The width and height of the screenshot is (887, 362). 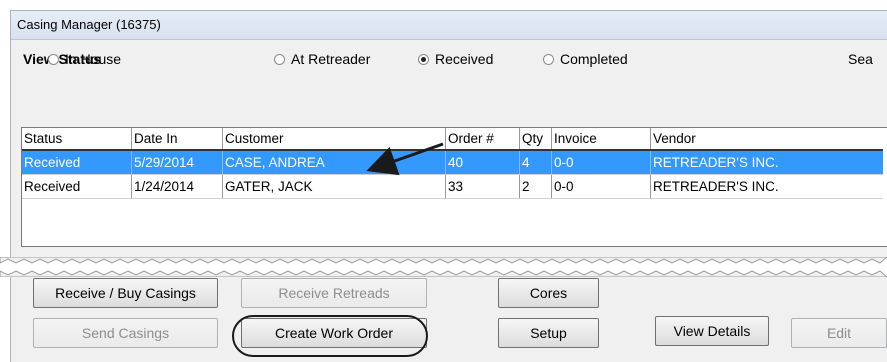 I want to click on arrow-annotation-icon, so click(x=405, y=159).